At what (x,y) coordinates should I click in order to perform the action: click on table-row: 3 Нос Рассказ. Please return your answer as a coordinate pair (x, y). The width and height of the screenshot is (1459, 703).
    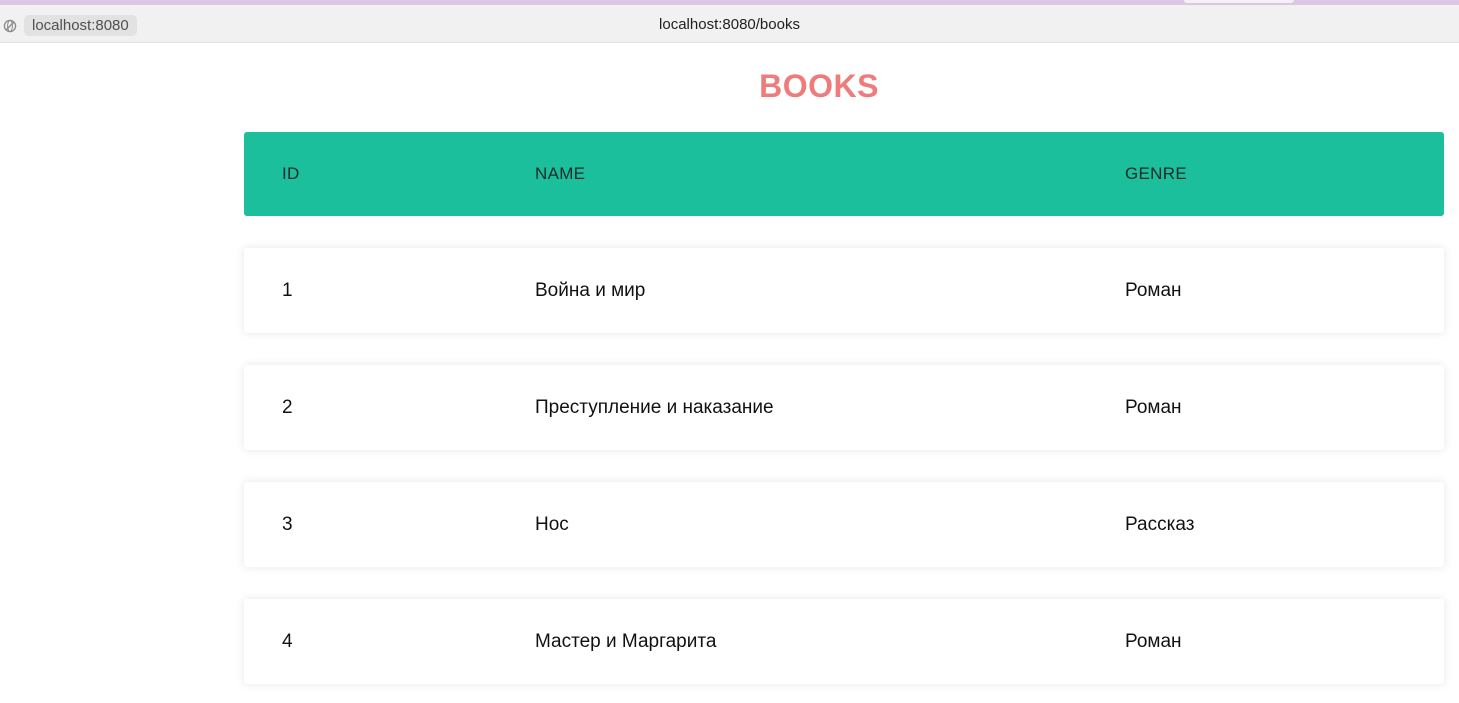
    Looking at the image, I should click on (844, 524).